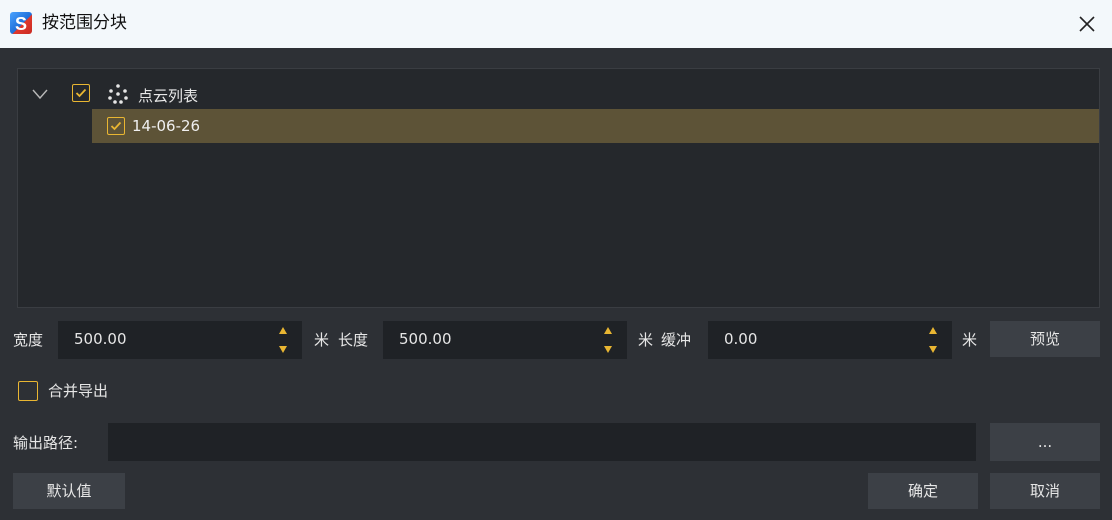 The image size is (1112, 520). Describe the element at coordinates (166, 126) in the screenshot. I see `tree-child-label: 14-06-26` at that location.